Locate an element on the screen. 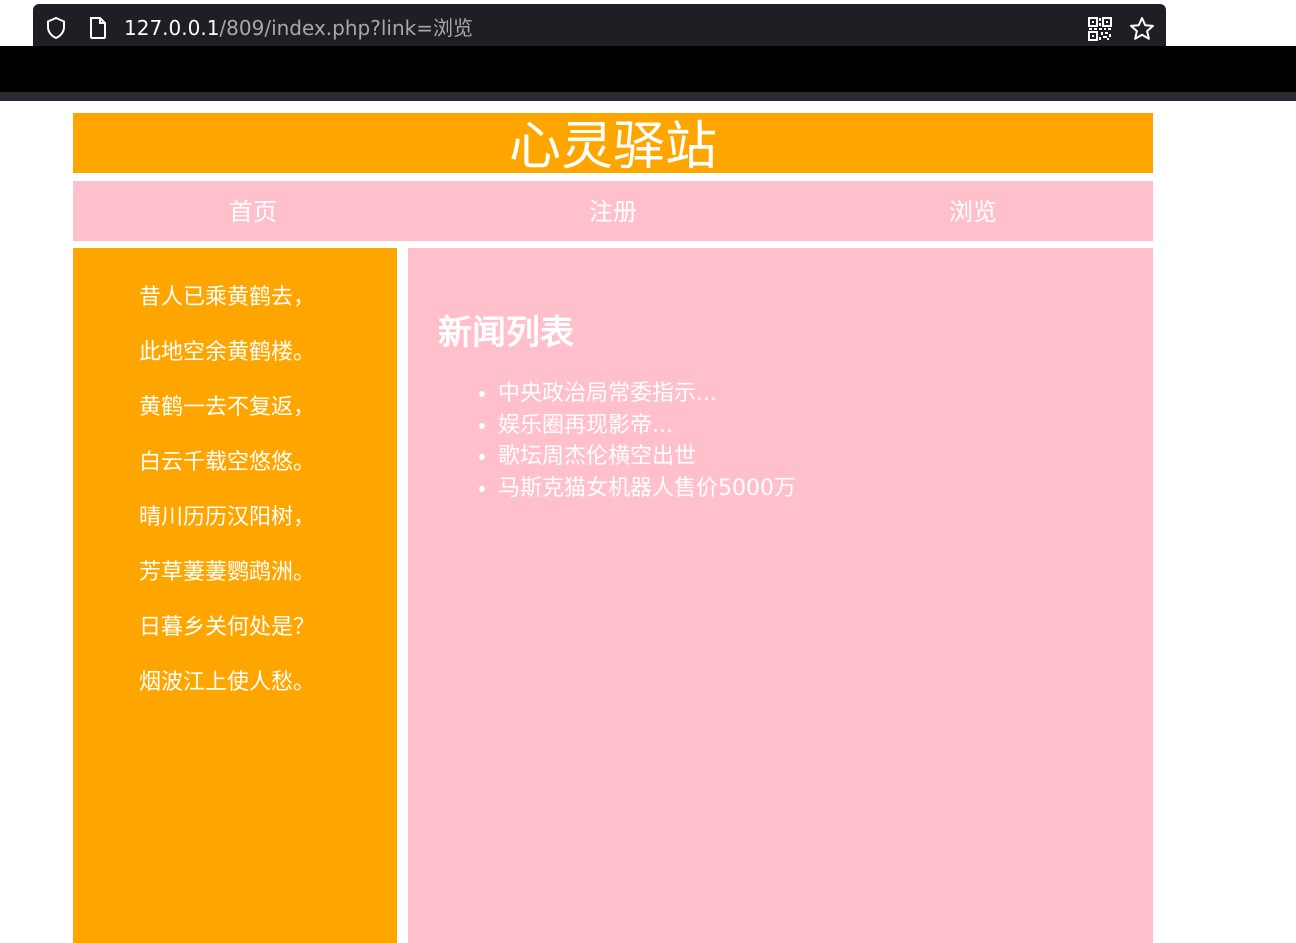  nav-link-register: 注册 is located at coordinates (613, 211).